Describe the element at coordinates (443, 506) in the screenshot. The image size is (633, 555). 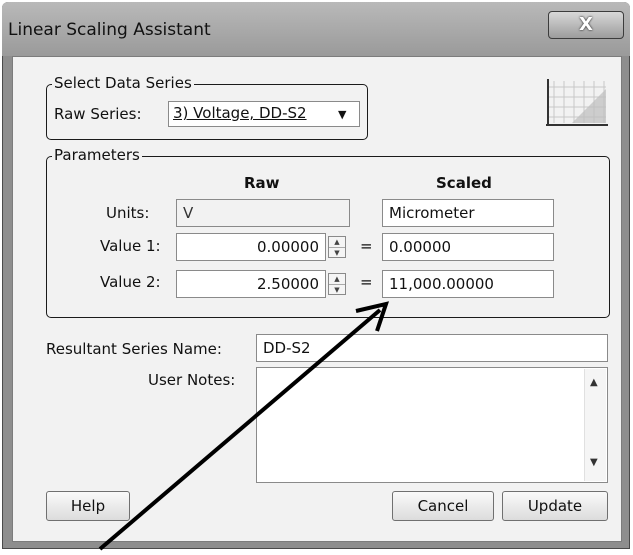
I see `cancel-button: Cancel` at that location.